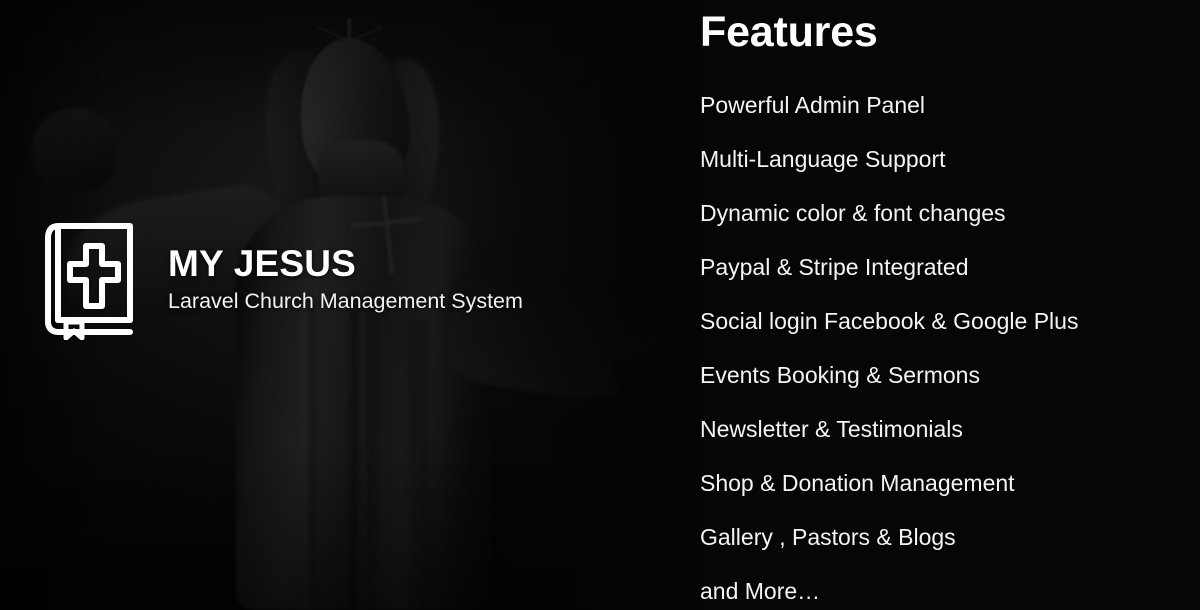 The image size is (1200, 610). Describe the element at coordinates (840, 375) in the screenshot. I see `feature-item: Events Booking & Sermons` at that location.